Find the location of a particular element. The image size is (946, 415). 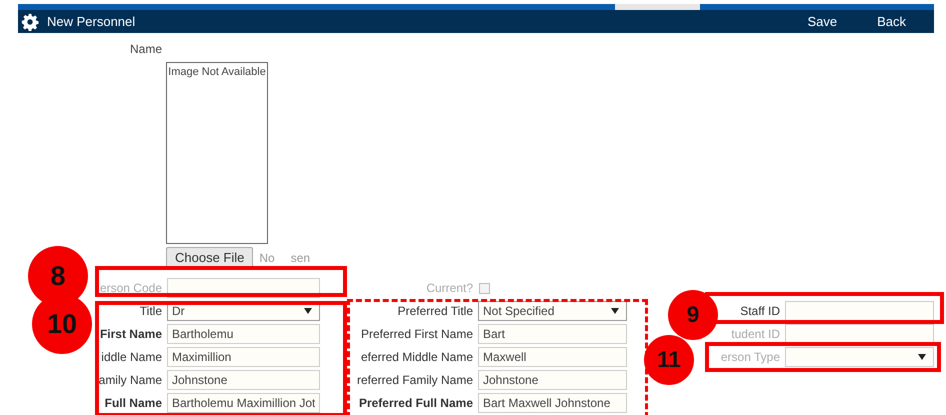

callout-marker: 11 is located at coordinates (669, 360).